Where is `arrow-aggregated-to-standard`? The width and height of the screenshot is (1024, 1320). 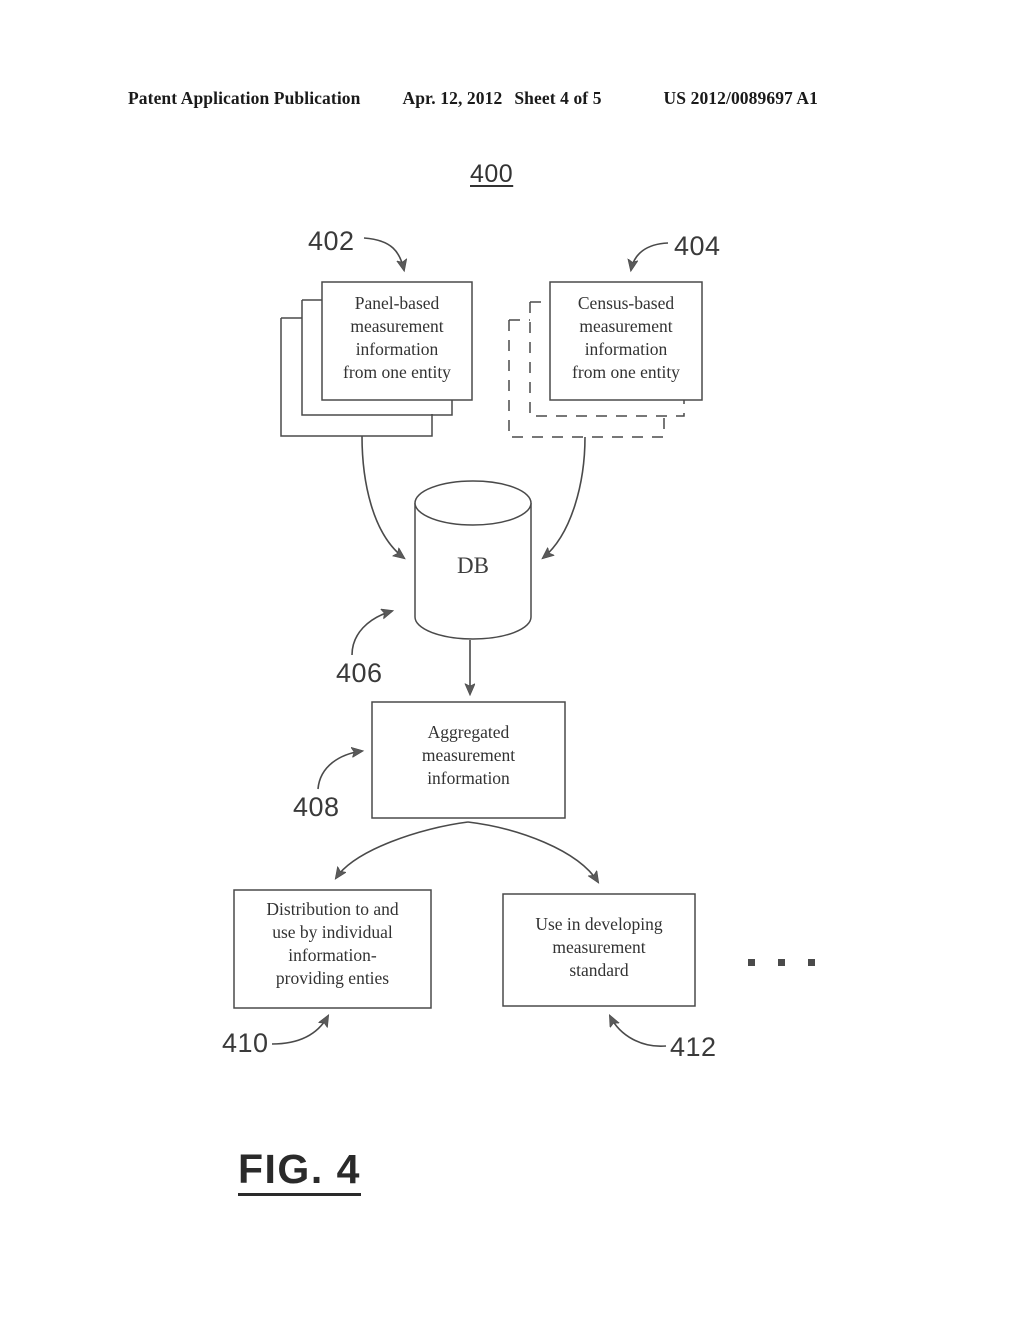 arrow-aggregated-to-standard is located at coordinates (532, 851).